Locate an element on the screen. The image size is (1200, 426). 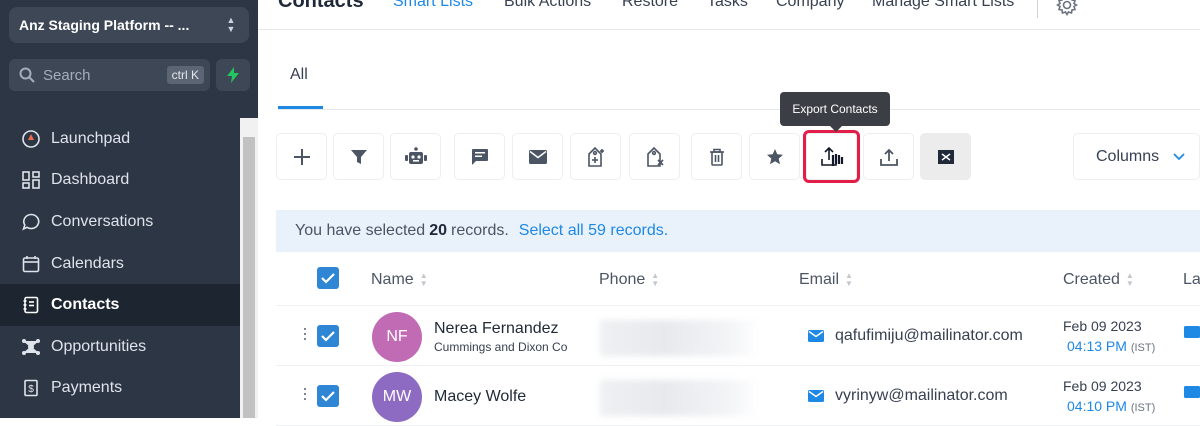
tab-tasks: Tasks is located at coordinates (727, 5).